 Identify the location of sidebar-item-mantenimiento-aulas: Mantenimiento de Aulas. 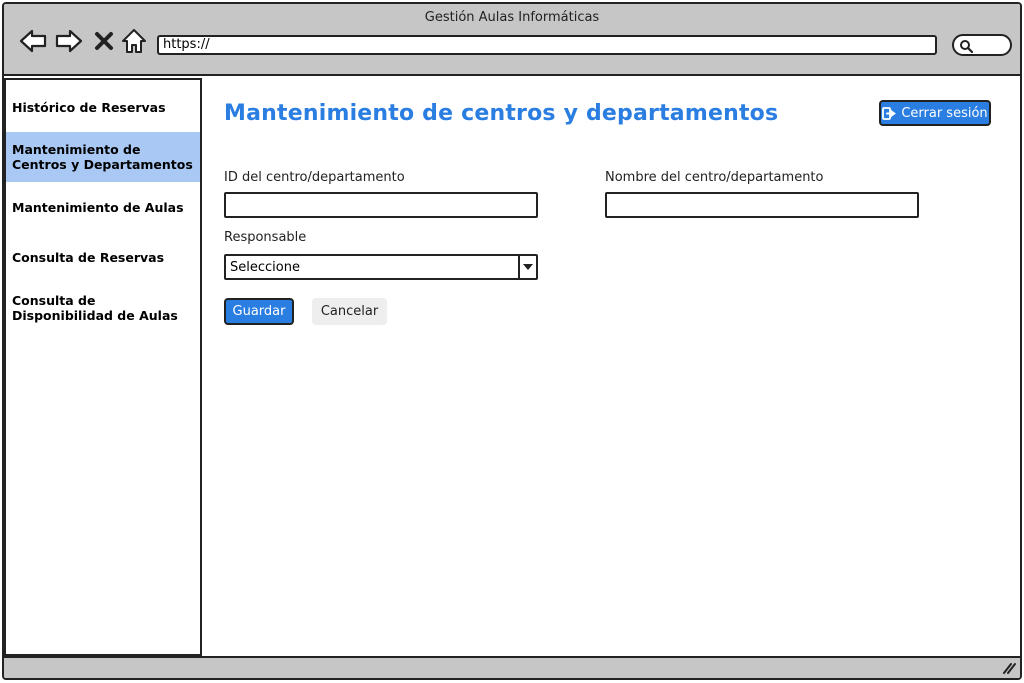
(103, 207).